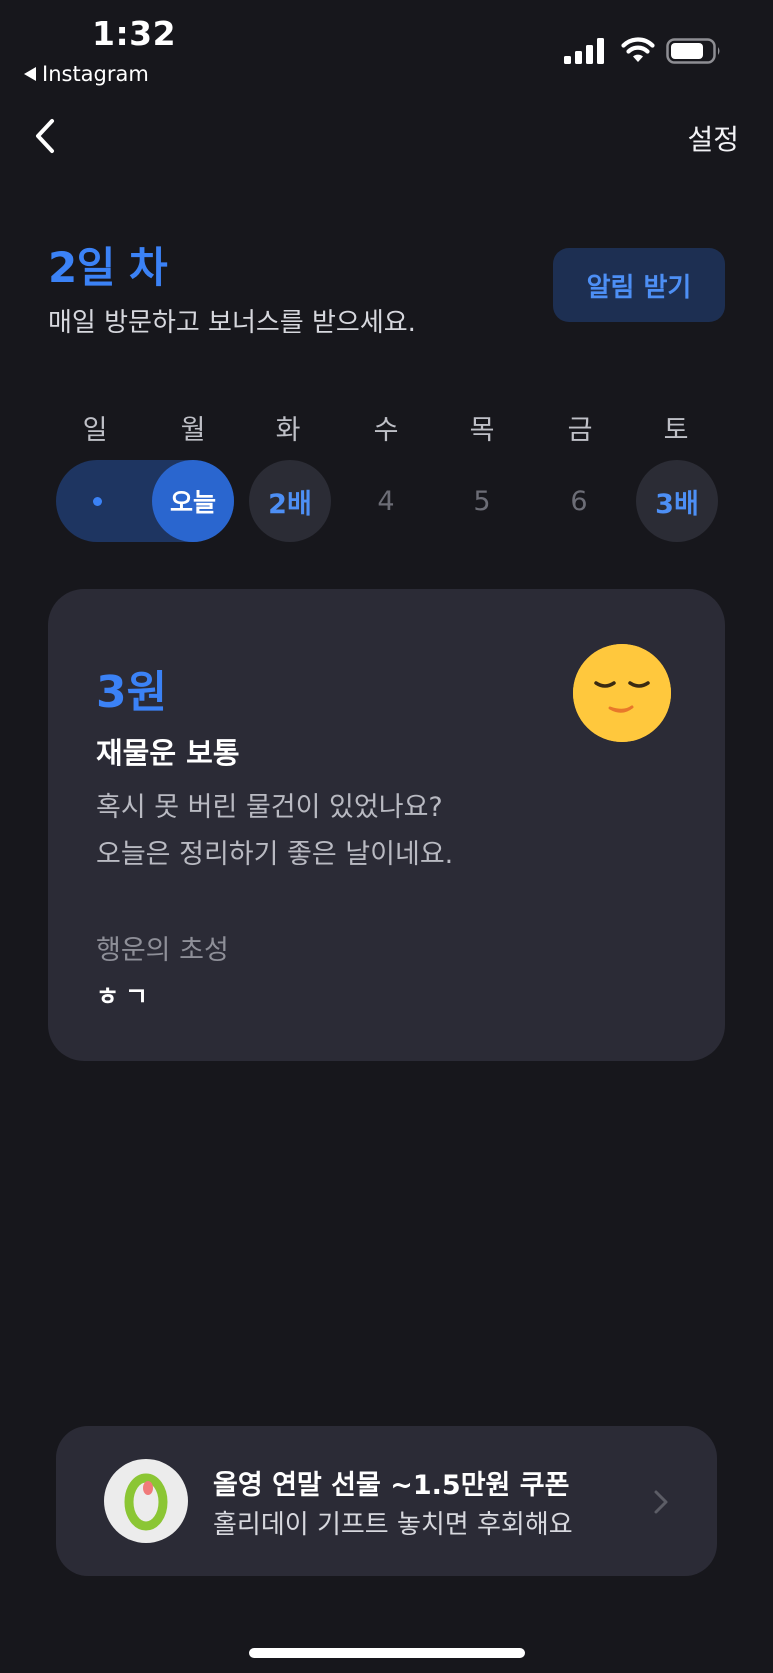 The width and height of the screenshot is (773, 1673). What do you see at coordinates (386, 501) in the screenshot?
I see `day-wed: 4` at bounding box center [386, 501].